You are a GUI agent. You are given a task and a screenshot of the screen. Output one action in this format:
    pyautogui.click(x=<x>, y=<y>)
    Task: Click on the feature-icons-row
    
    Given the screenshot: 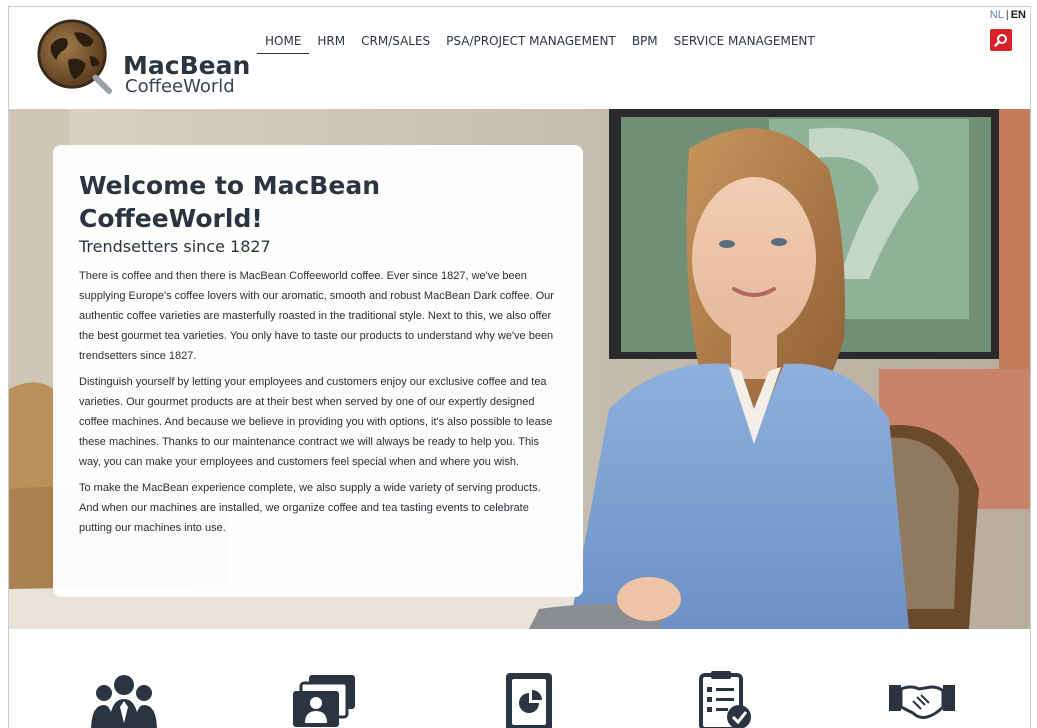 What is the action you would take?
    pyautogui.click(x=519, y=678)
    